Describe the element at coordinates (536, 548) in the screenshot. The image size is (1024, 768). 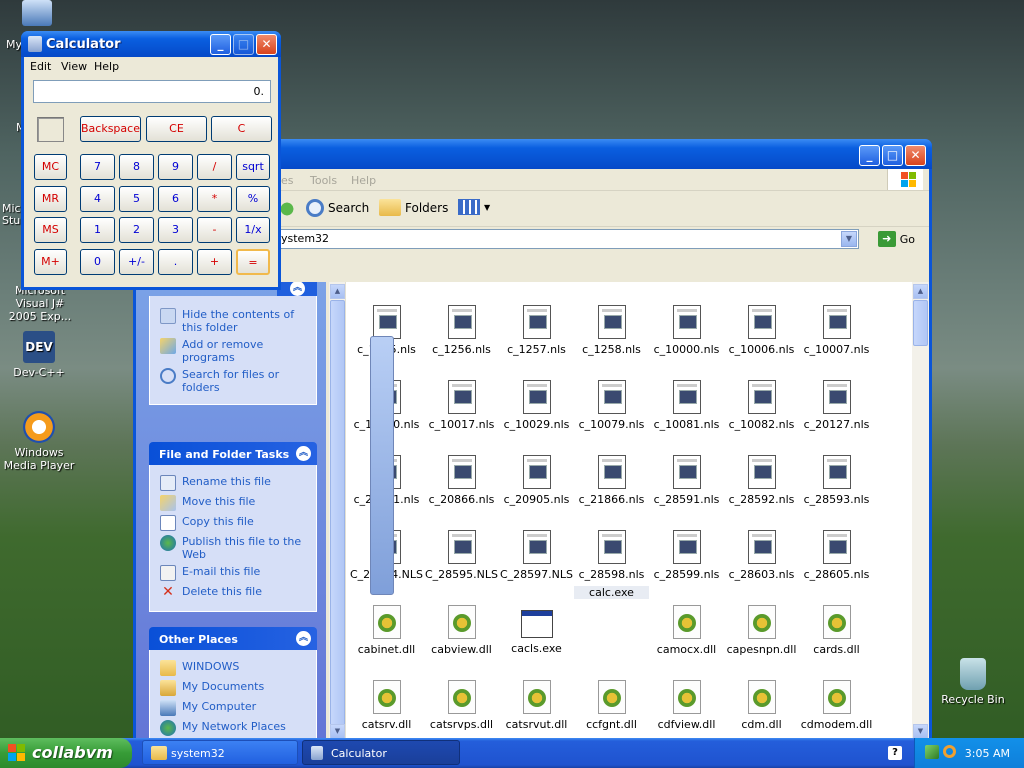
I see `file-item: C_28597.NLS` at that location.